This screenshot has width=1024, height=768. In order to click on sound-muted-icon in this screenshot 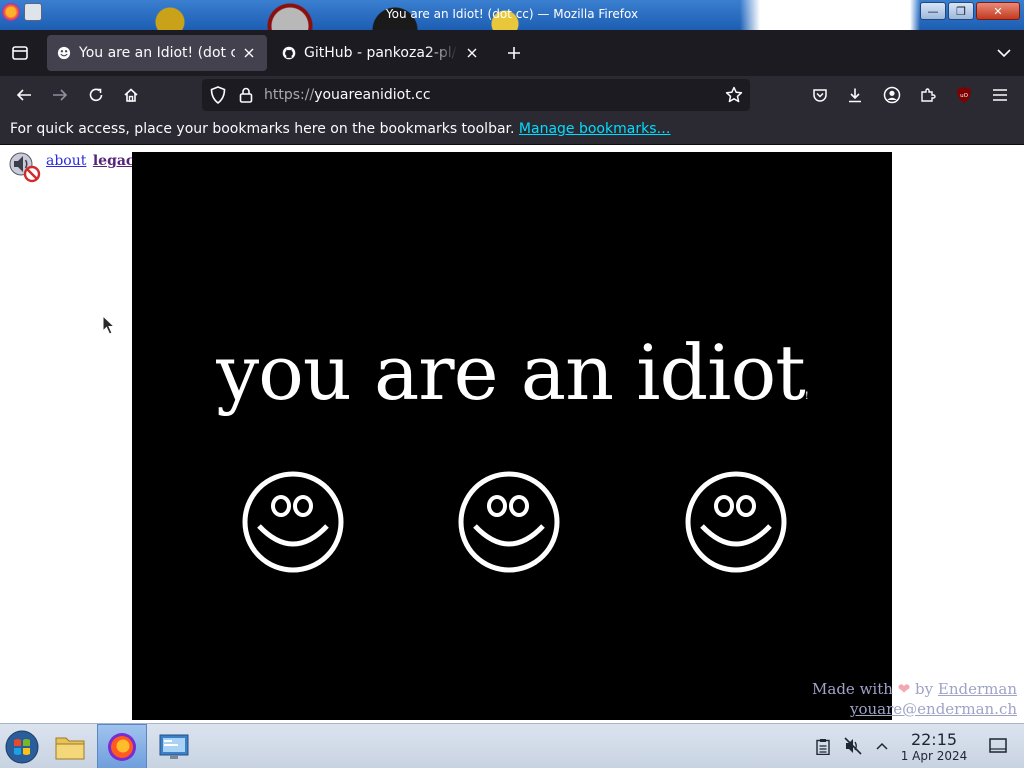, I will do `click(24, 167)`.